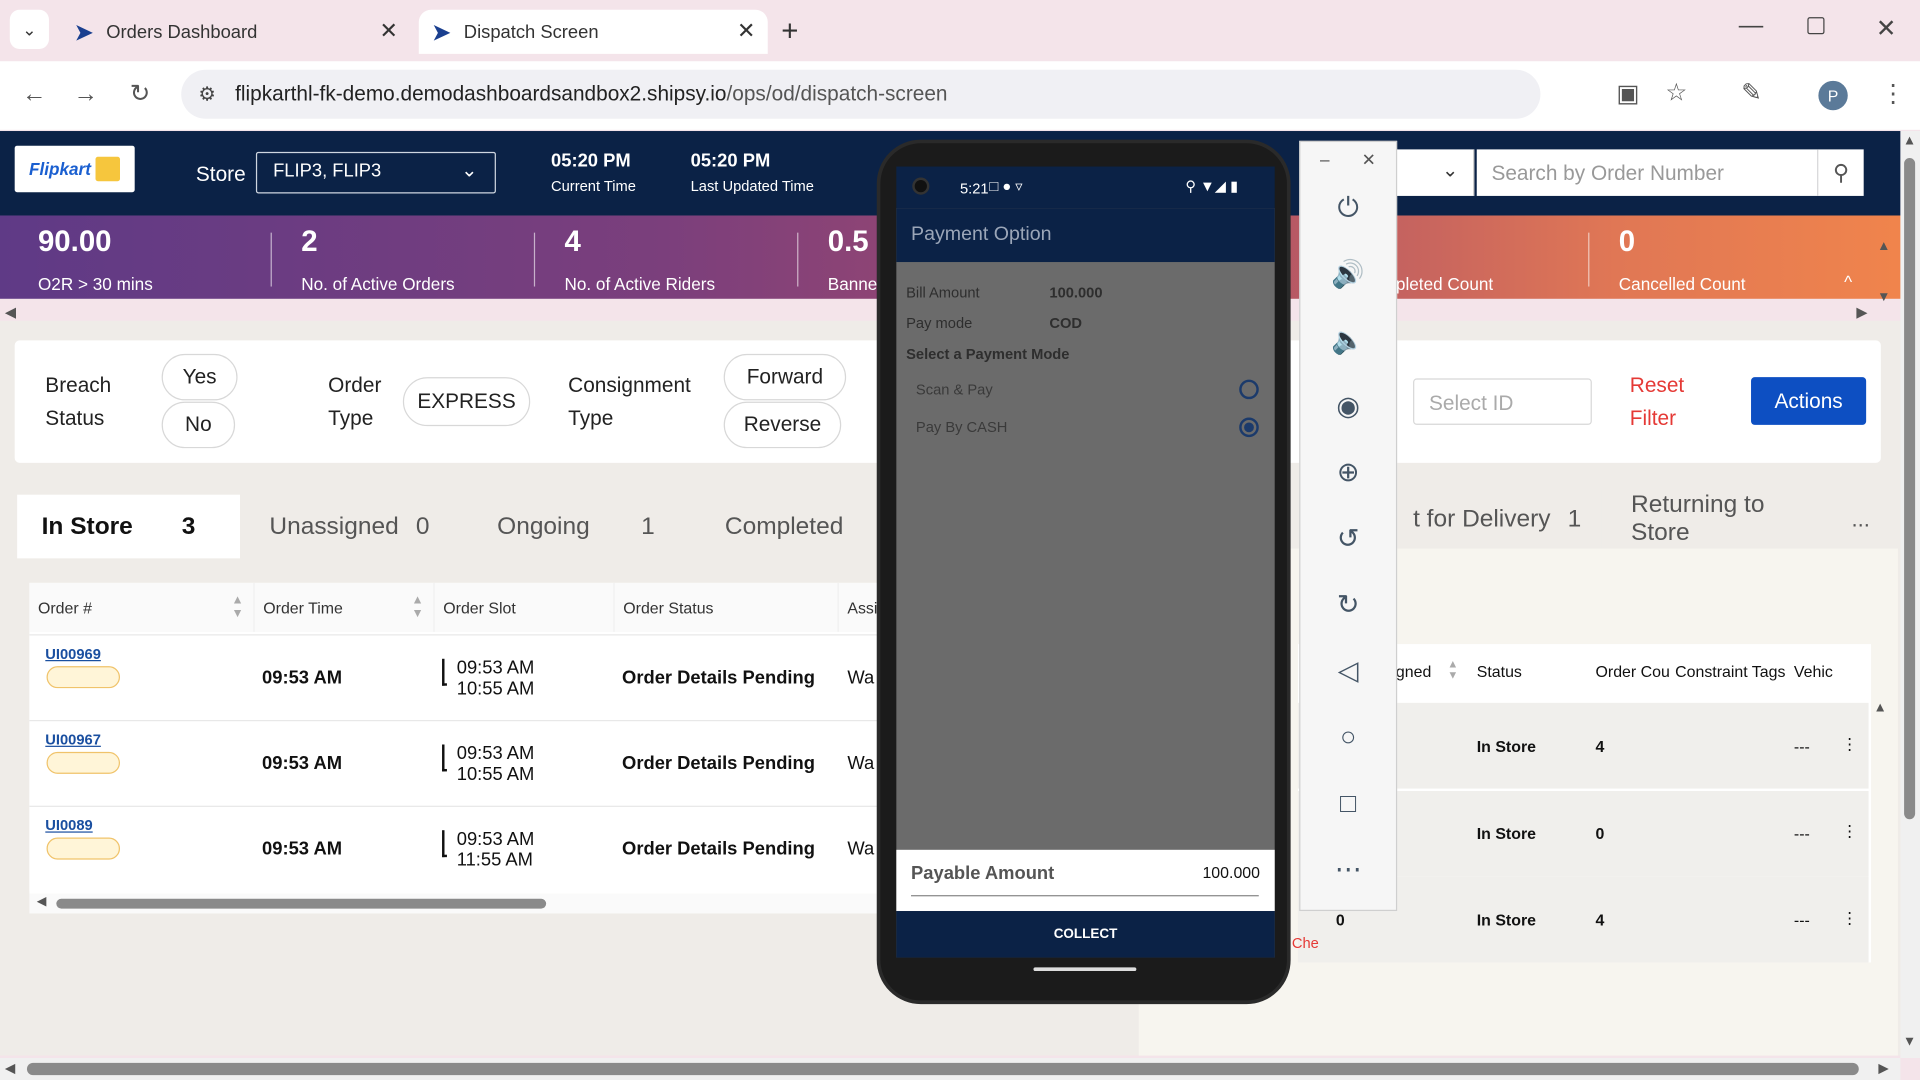 Image resolution: width=1920 pixels, height=1080 pixels. What do you see at coordinates (1413, 671) in the screenshot?
I see `col-assigned-header: gned` at bounding box center [1413, 671].